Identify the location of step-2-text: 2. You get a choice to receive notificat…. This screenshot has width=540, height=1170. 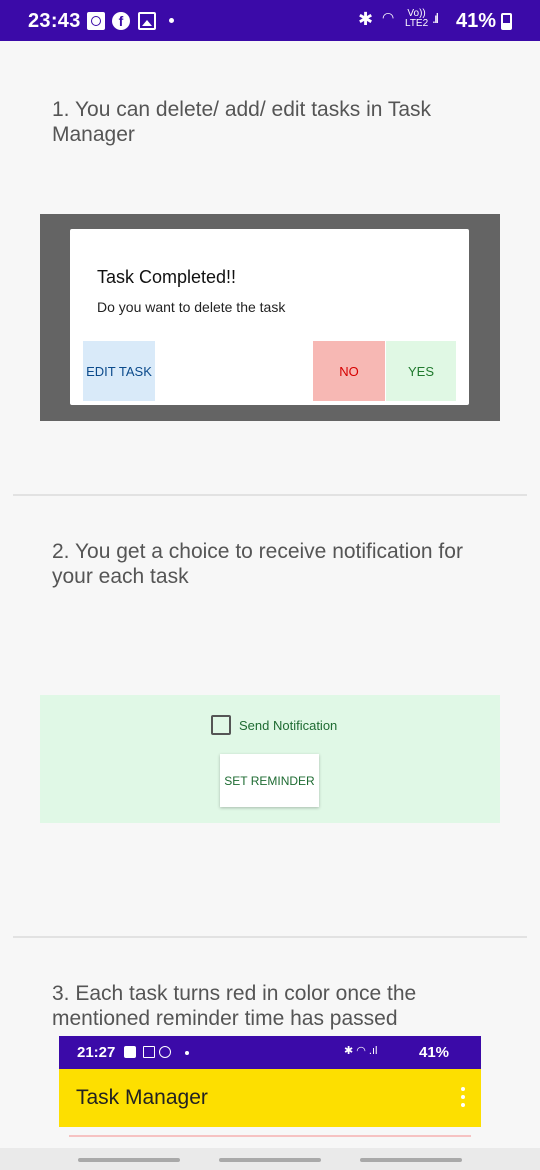
(257, 564).